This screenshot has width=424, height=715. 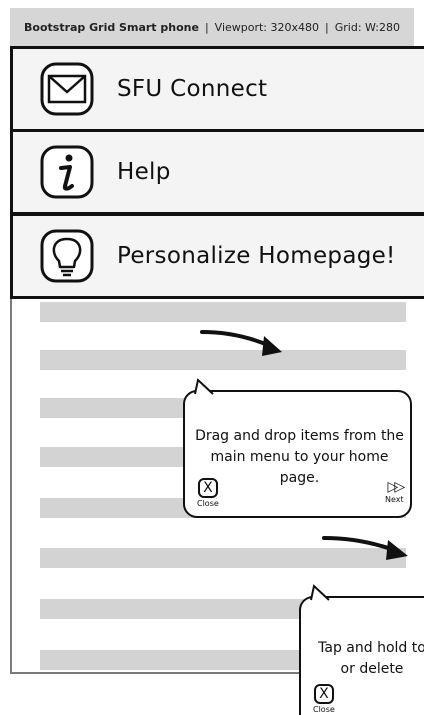 I want to click on menu-item-label: Help, so click(x=144, y=172).